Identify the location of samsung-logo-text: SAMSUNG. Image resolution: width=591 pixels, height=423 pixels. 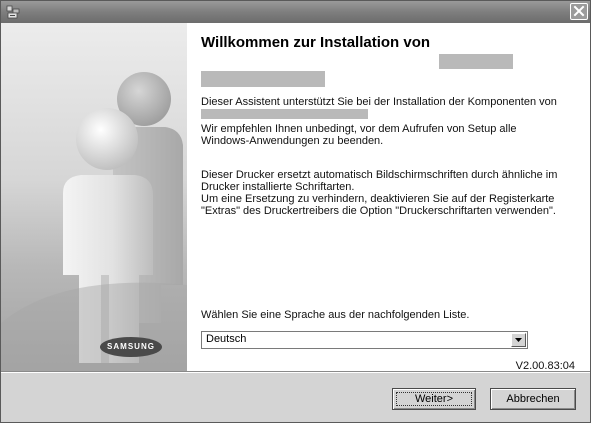
(131, 346).